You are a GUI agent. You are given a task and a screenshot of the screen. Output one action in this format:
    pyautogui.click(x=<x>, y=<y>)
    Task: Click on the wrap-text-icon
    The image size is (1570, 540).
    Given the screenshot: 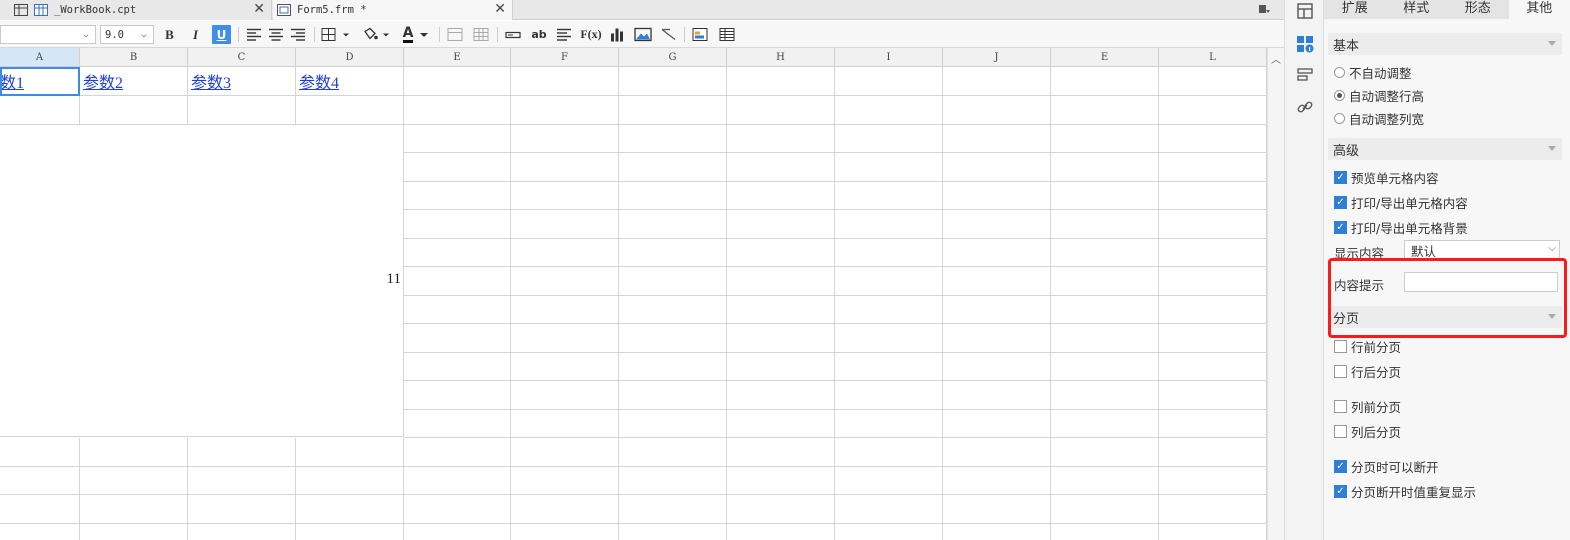 What is the action you would take?
    pyautogui.click(x=564, y=34)
    